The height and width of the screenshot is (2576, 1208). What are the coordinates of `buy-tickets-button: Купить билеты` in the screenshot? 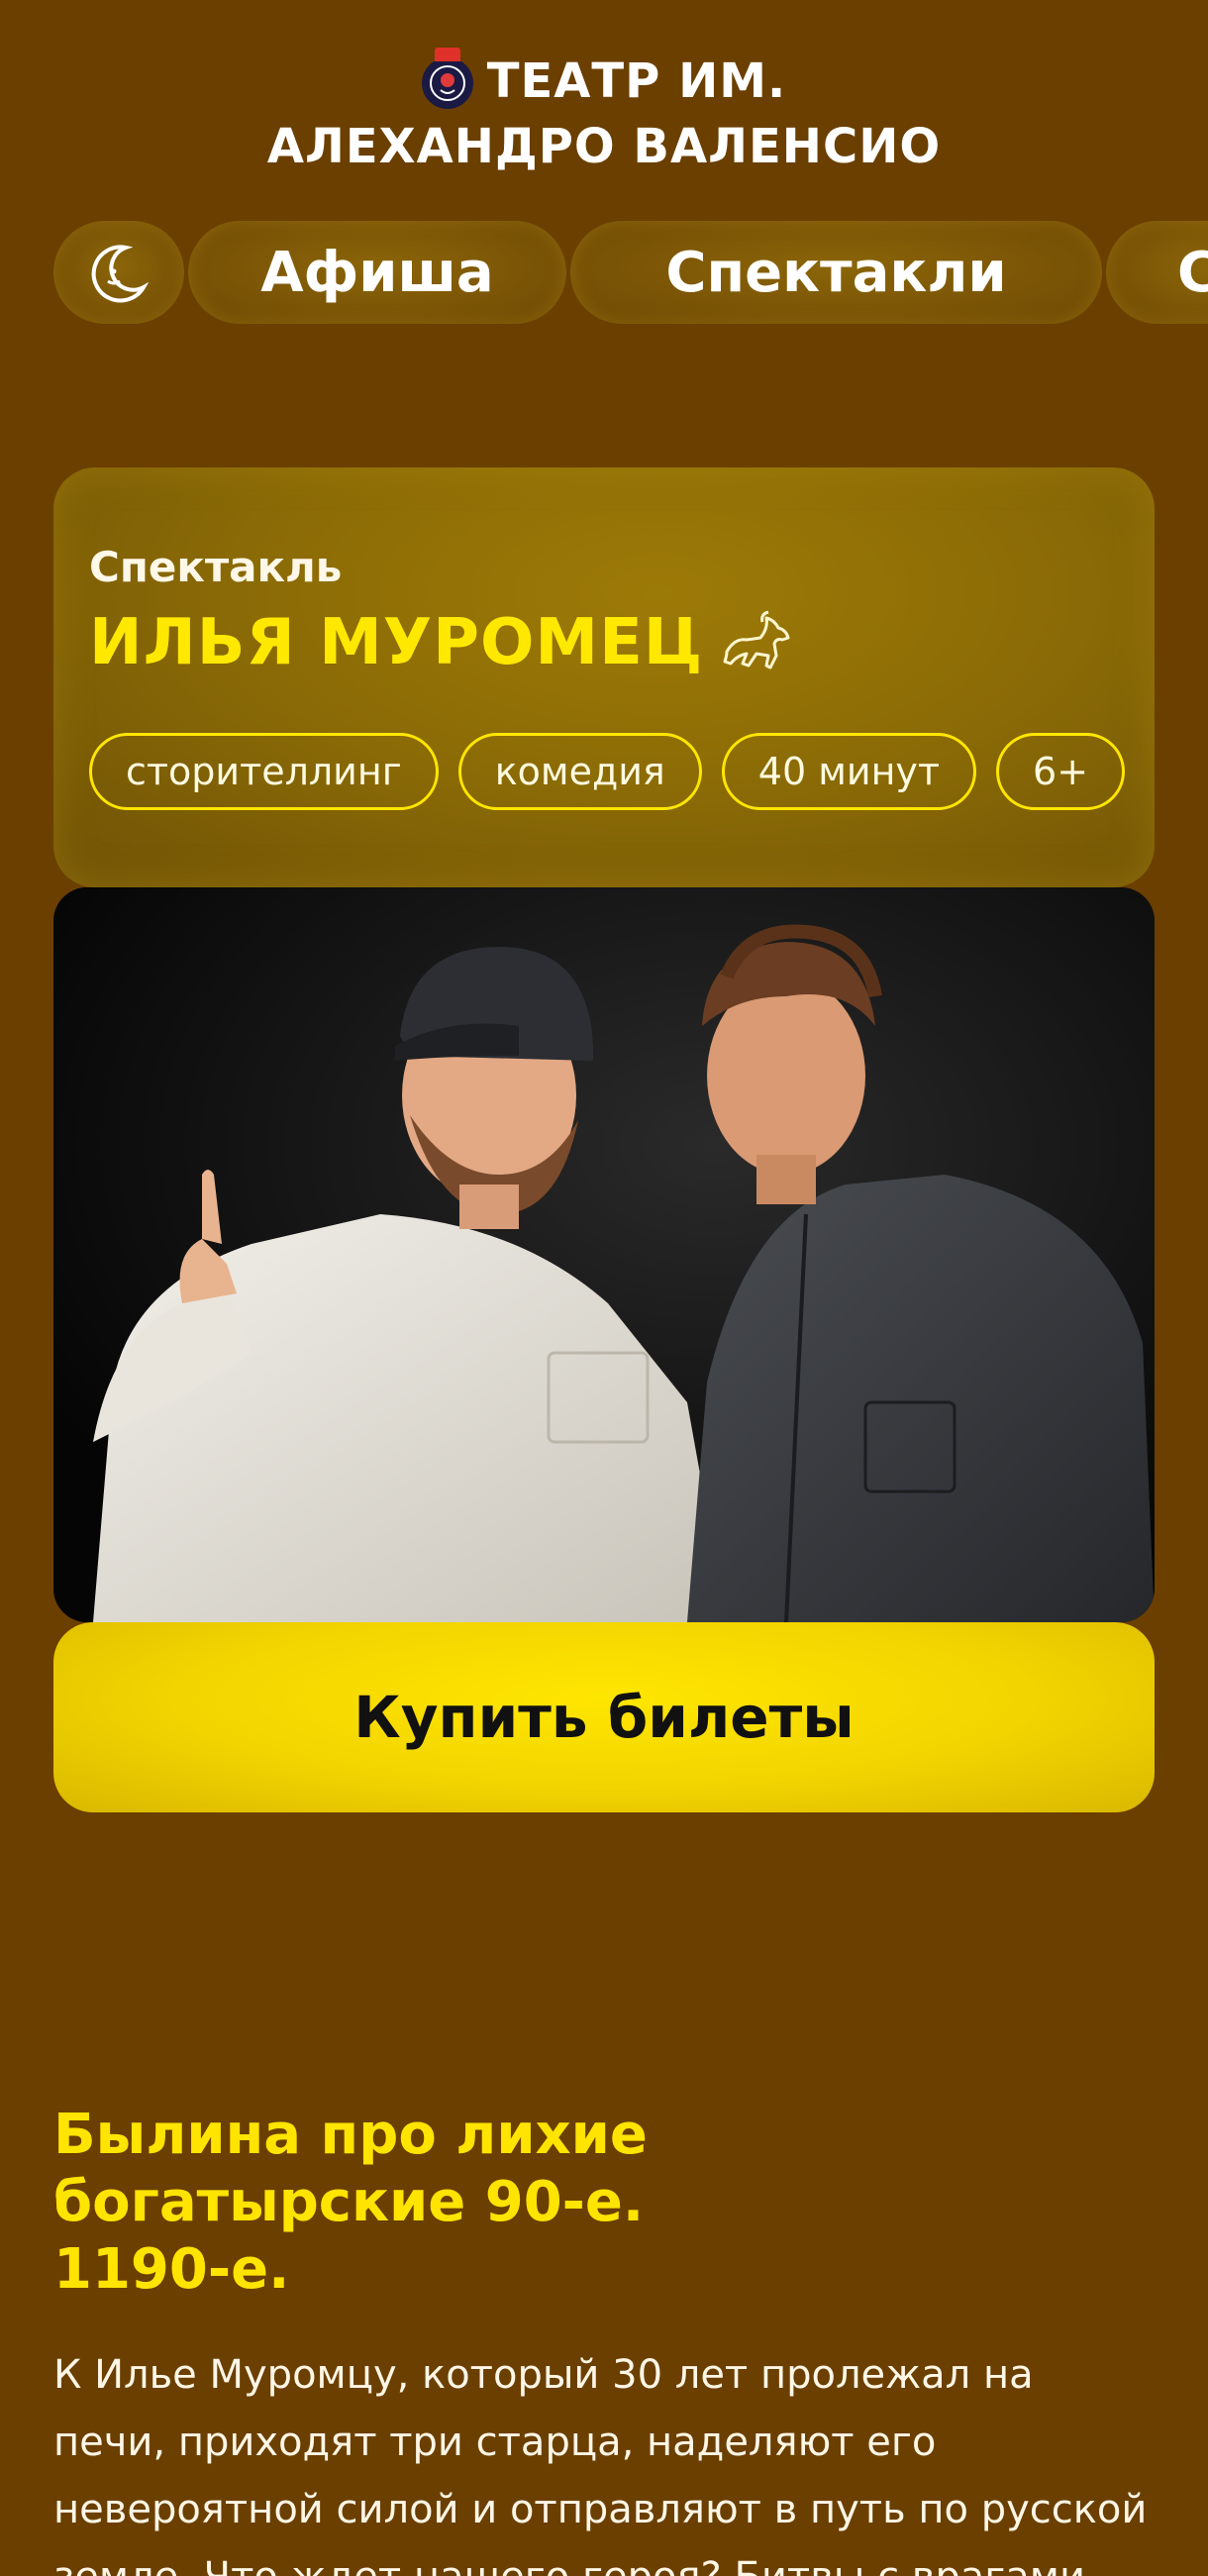 It's located at (604, 1717).